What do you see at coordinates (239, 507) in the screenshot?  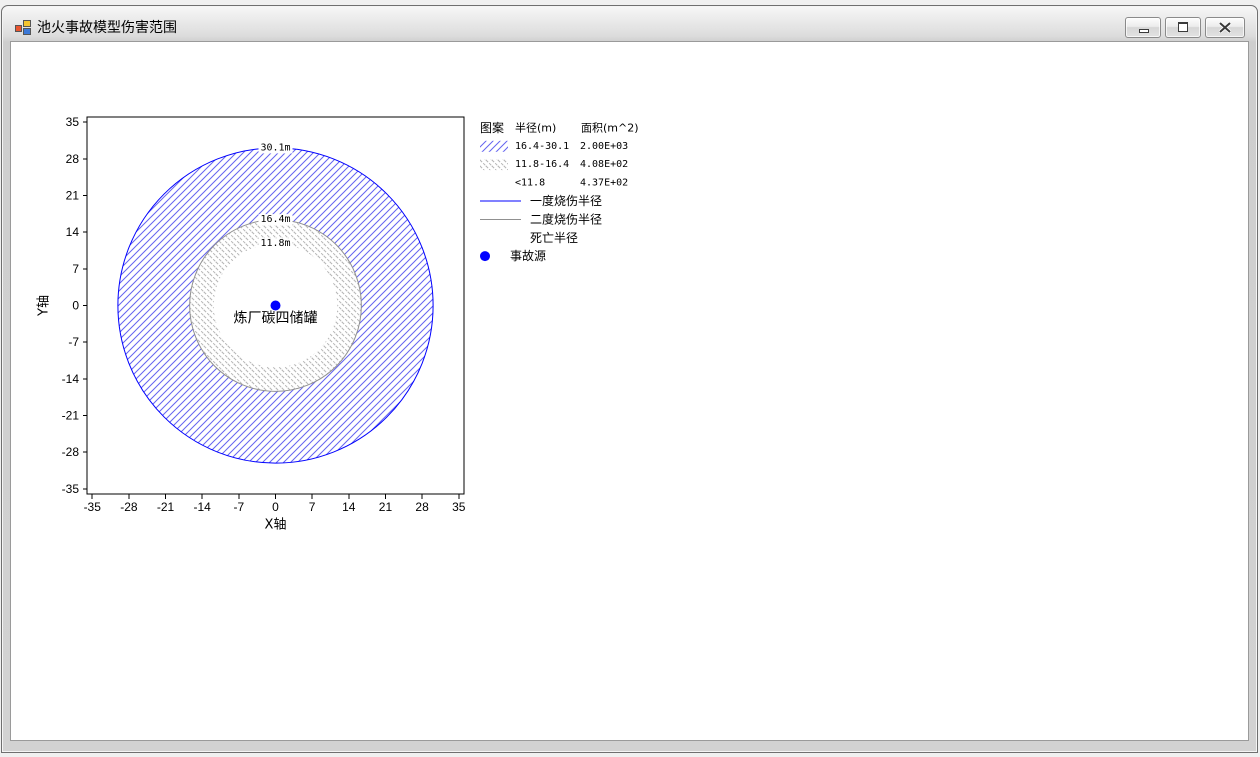 I see `x-tick-label: -7` at bounding box center [239, 507].